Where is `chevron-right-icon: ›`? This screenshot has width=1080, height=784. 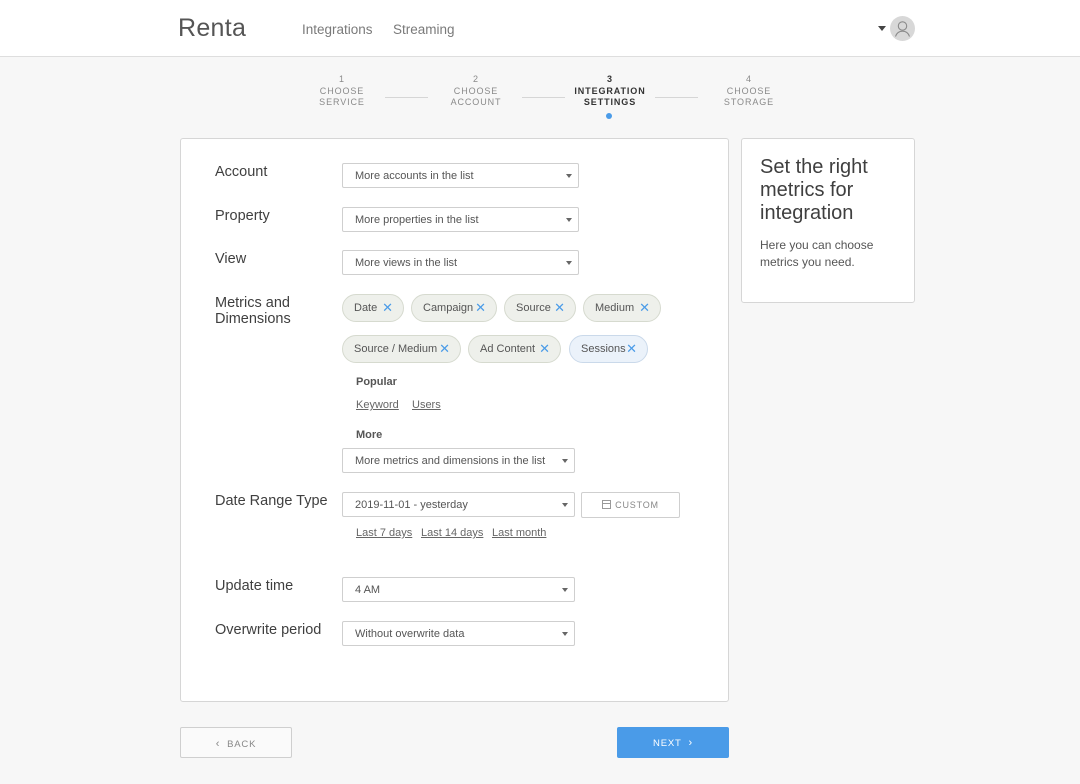
chevron-right-icon: › is located at coordinates (690, 743).